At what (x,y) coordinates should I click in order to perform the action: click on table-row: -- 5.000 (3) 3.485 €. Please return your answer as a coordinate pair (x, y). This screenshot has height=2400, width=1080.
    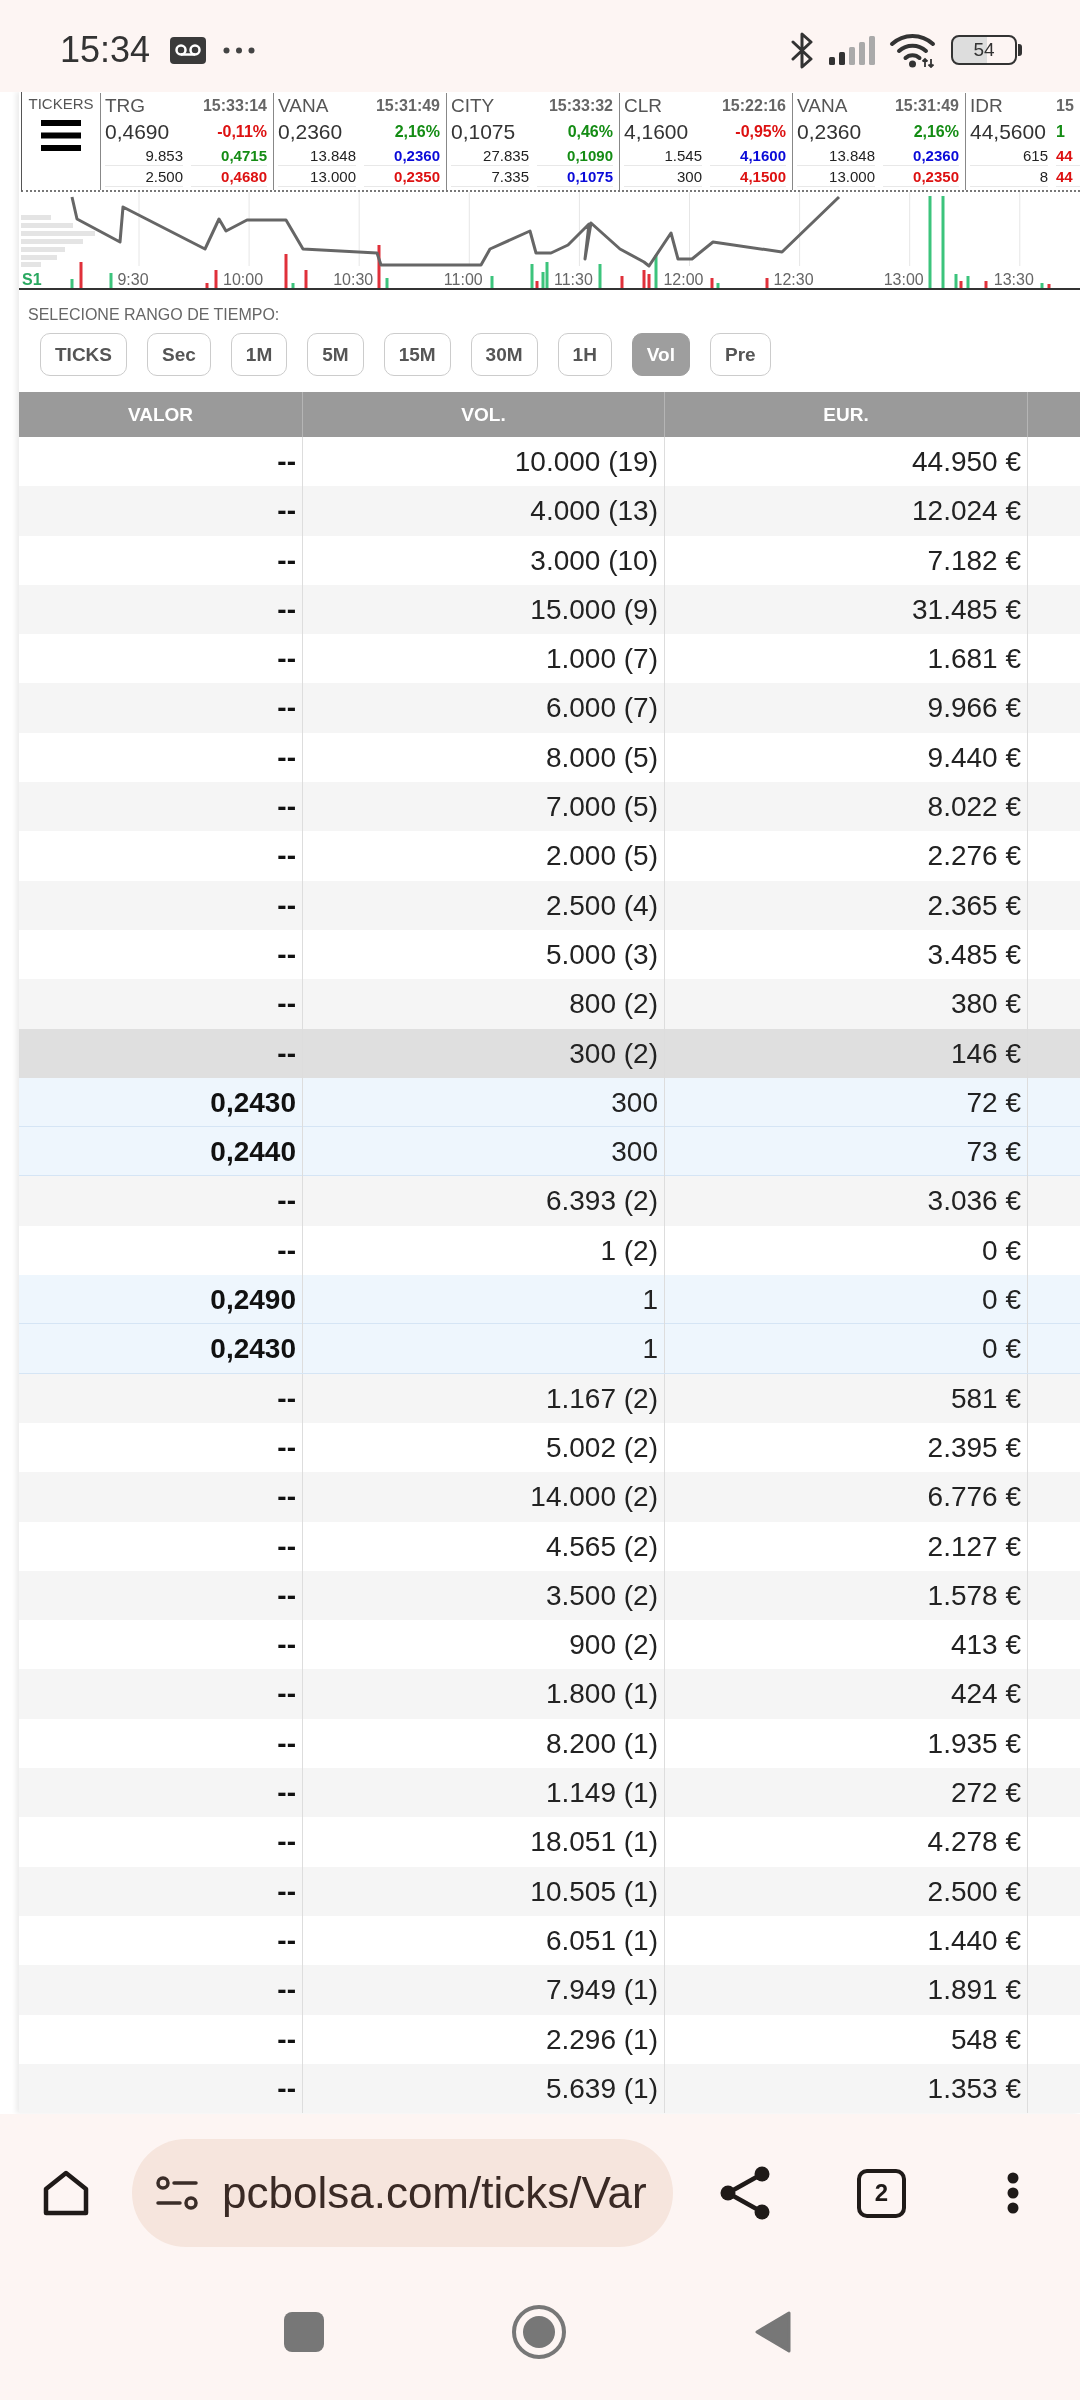
    Looking at the image, I should click on (549, 954).